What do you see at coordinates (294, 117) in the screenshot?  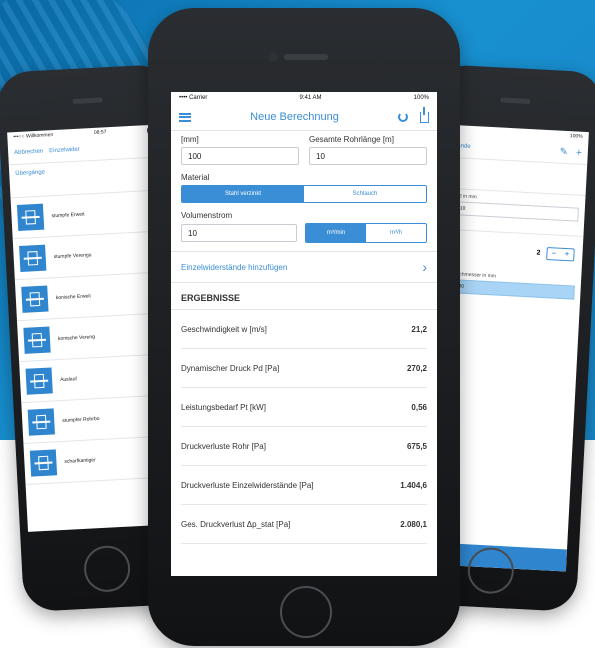 I see `nav-title: Neue Berechnung` at bounding box center [294, 117].